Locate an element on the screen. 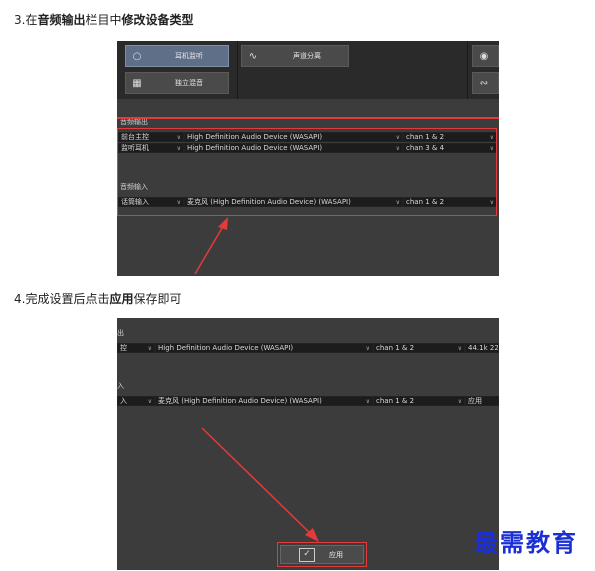 The image size is (595, 571). step-bold: 修改设备类型 is located at coordinates (157, 20).